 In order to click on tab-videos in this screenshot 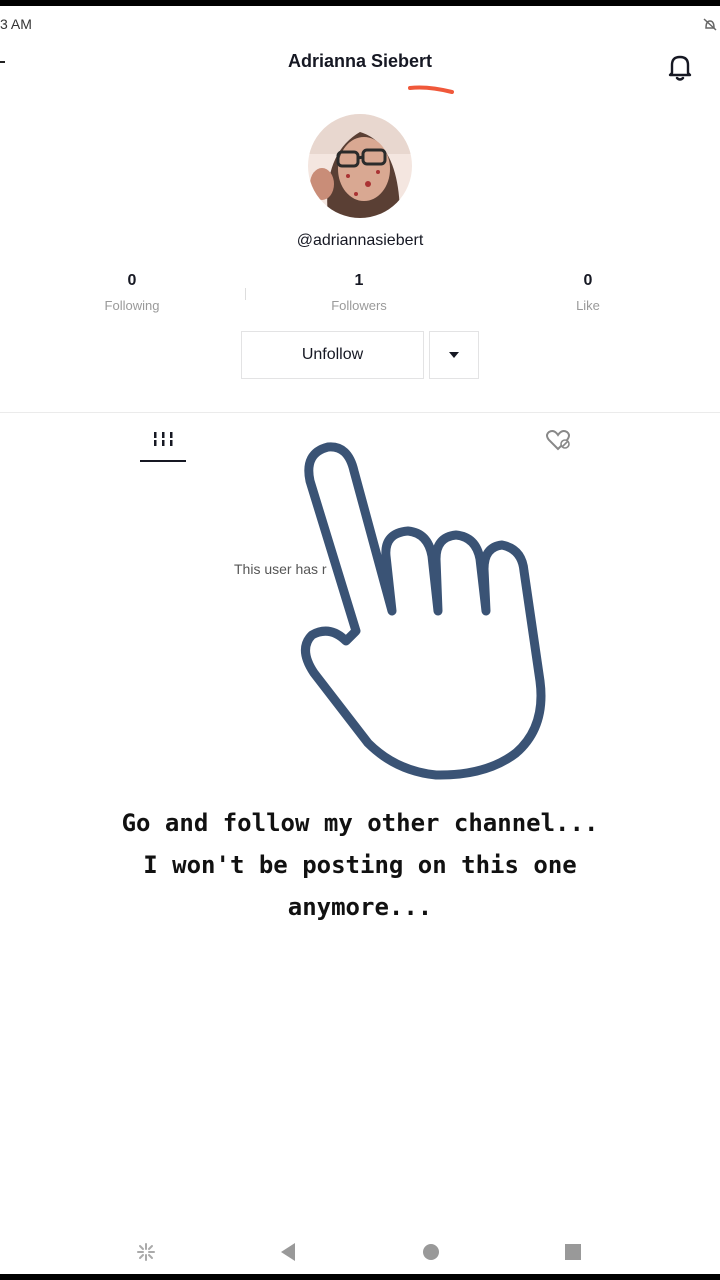, I will do `click(163, 443)`.